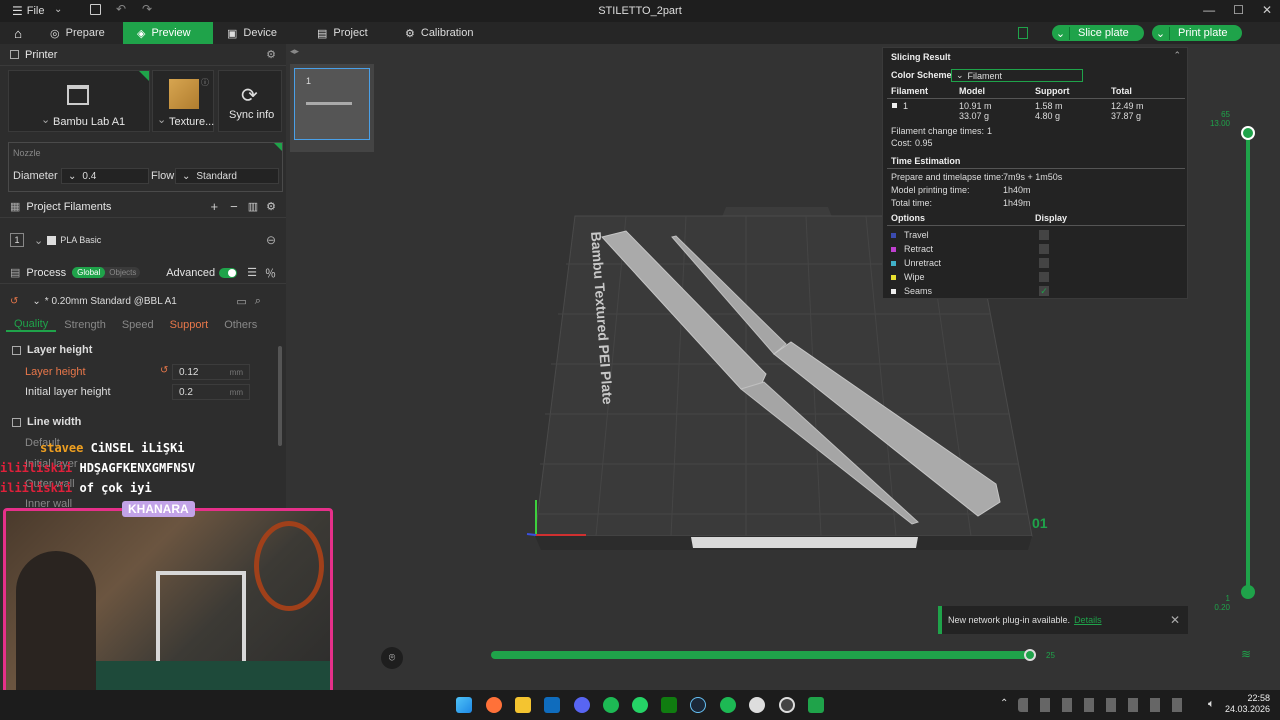 The width and height of the screenshot is (1280, 720). What do you see at coordinates (523, 705) in the screenshot?
I see `file-explorer-icon` at bounding box center [523, 705].